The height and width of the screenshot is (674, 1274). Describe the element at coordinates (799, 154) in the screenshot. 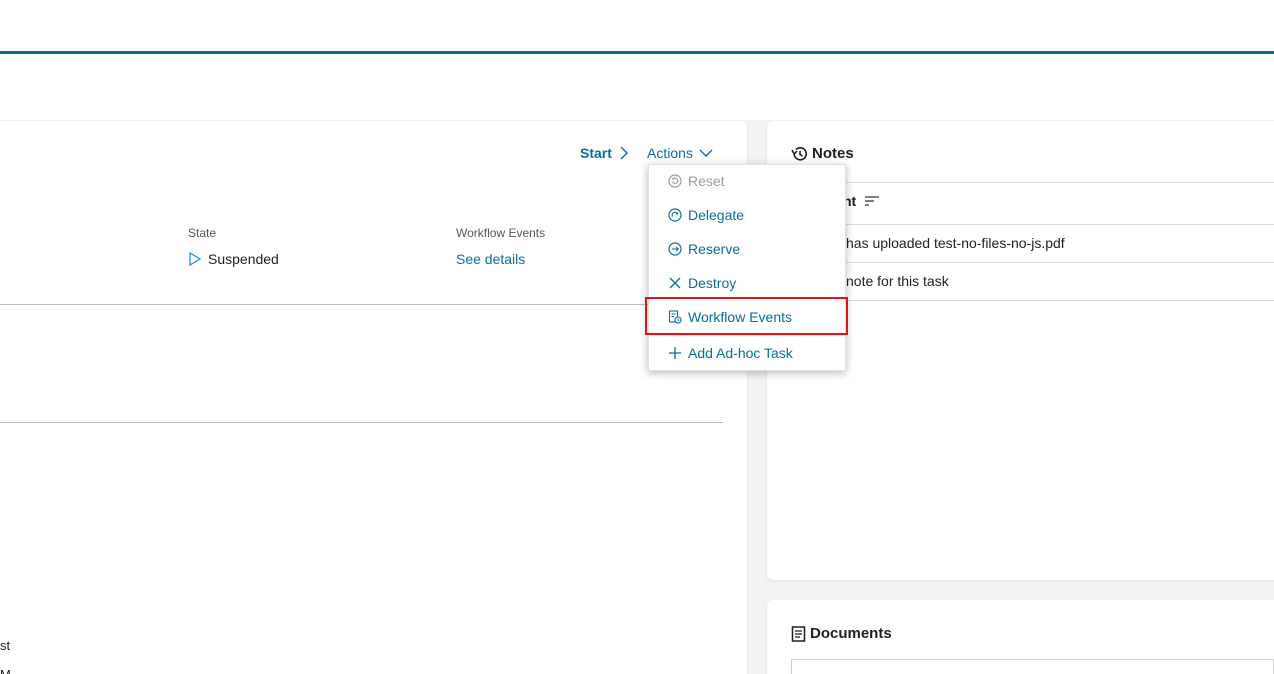

I see `history-icon` at that location.